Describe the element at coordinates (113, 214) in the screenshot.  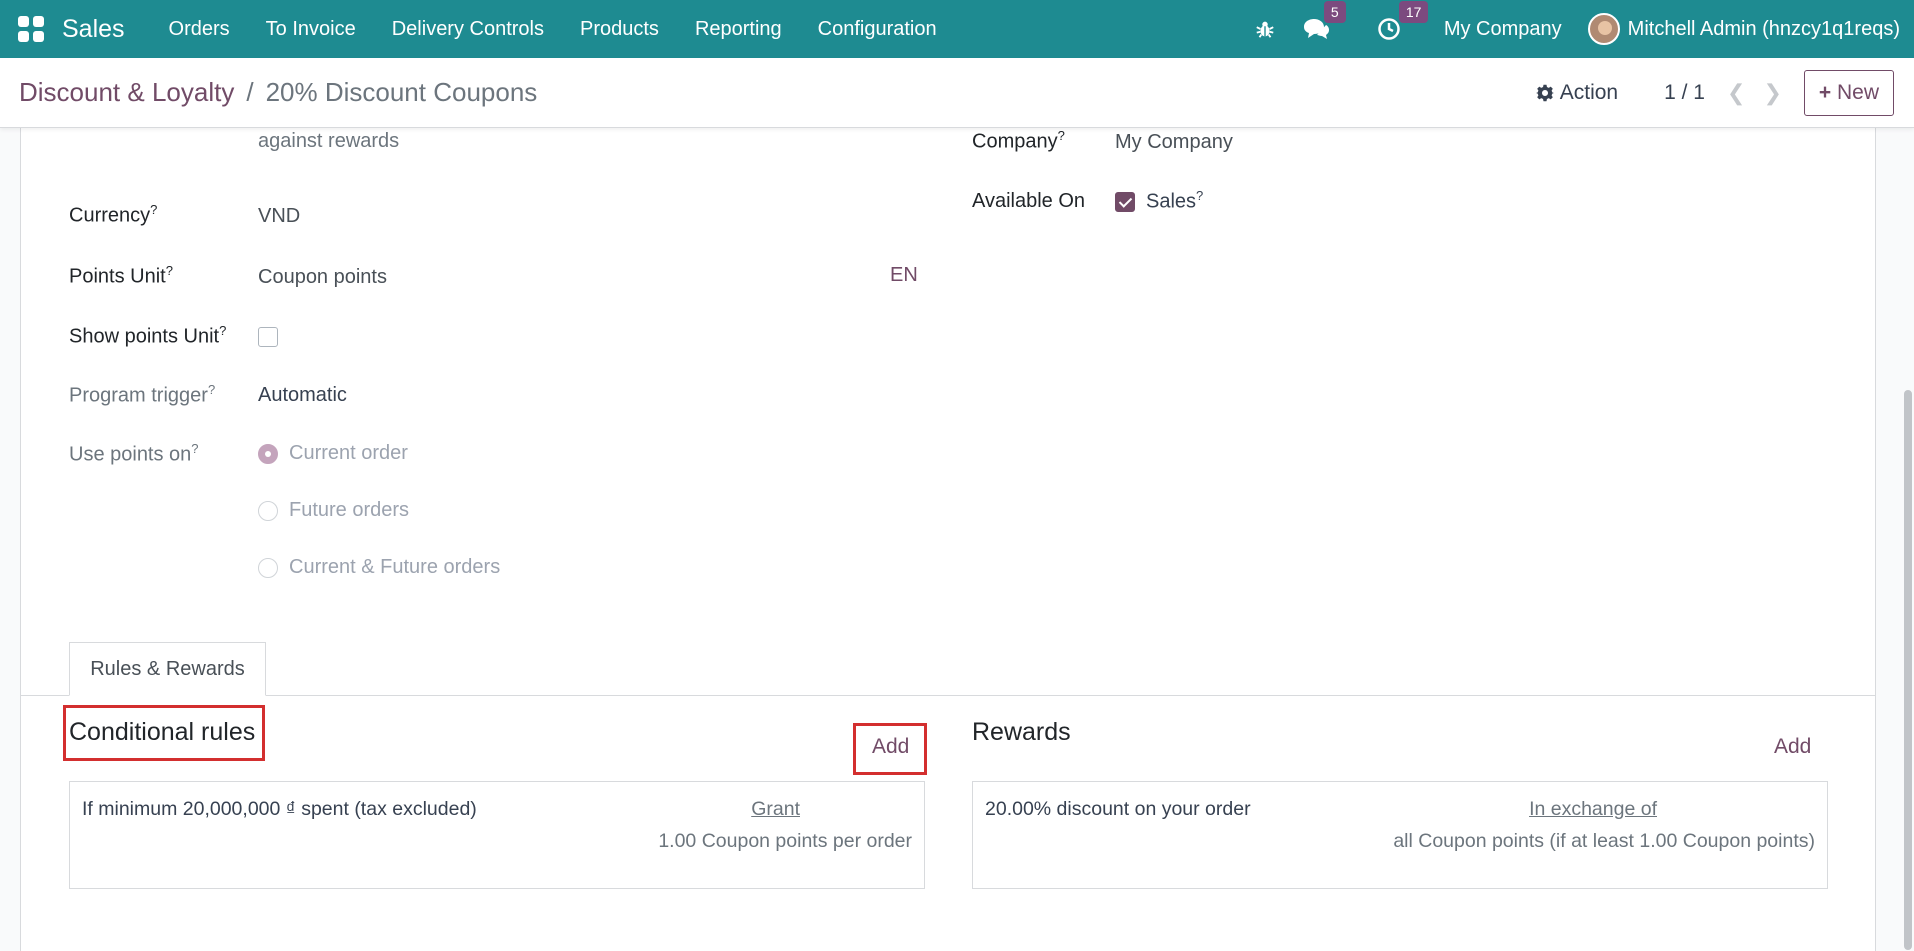
I see `currency-label: Currency?` at that location.